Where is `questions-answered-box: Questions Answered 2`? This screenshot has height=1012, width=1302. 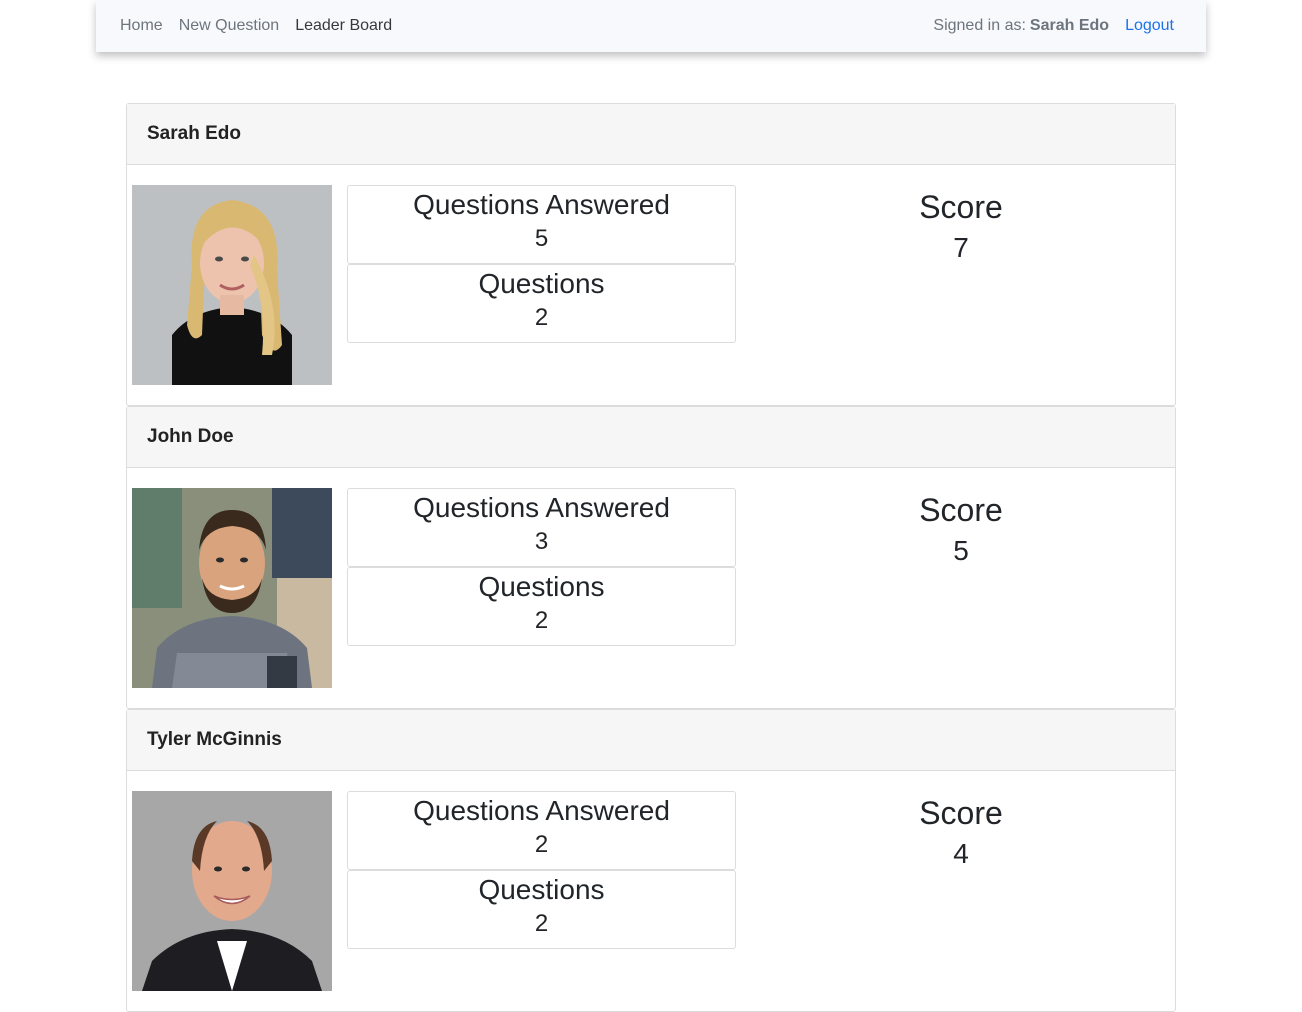 questions-answered-box: Questions Answered 2 is located at coordinates (541, 830).